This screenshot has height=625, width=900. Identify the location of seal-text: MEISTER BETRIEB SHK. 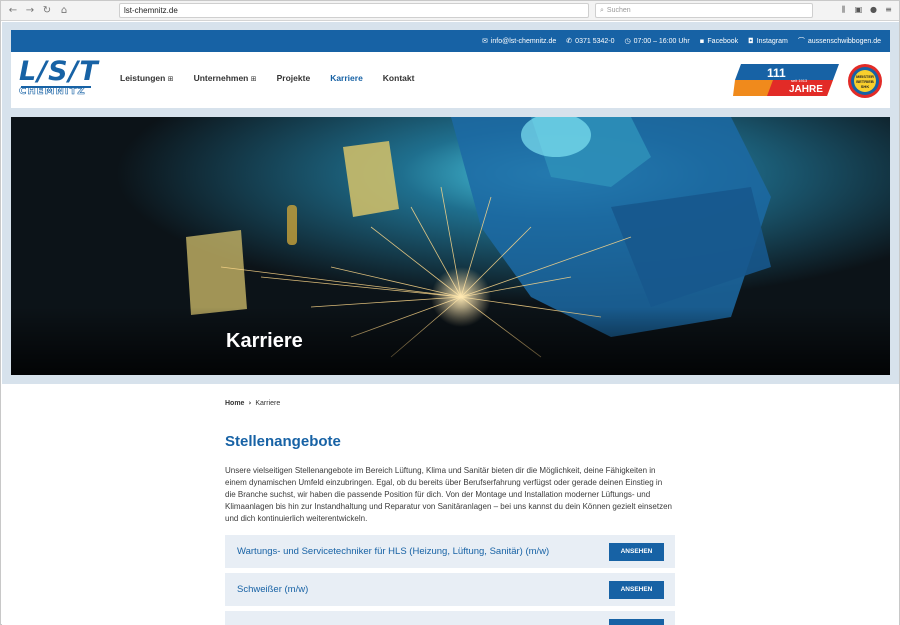
(865, 81).